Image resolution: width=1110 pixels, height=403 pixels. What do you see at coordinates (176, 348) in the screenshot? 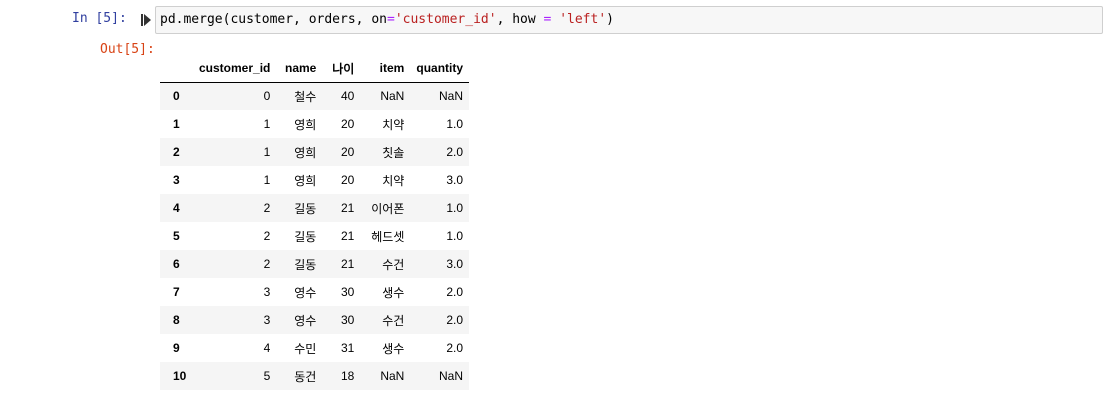
I see `row-index: 9` at bounding box center [176, 348].